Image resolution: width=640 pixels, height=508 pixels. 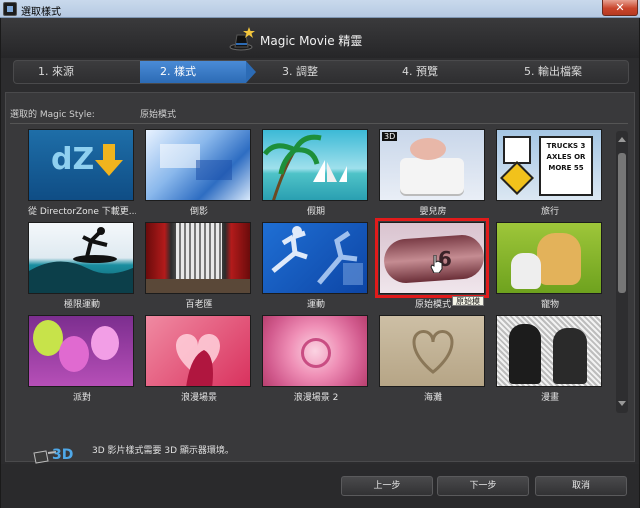 I want to click on sand-heart, so click(x=433, y=352).